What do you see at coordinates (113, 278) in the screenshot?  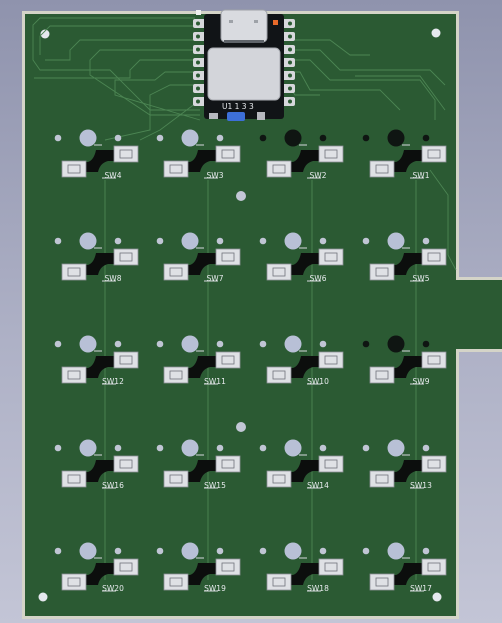 I see `switch-reference-label: SW8` at bounding box center [113, 278].